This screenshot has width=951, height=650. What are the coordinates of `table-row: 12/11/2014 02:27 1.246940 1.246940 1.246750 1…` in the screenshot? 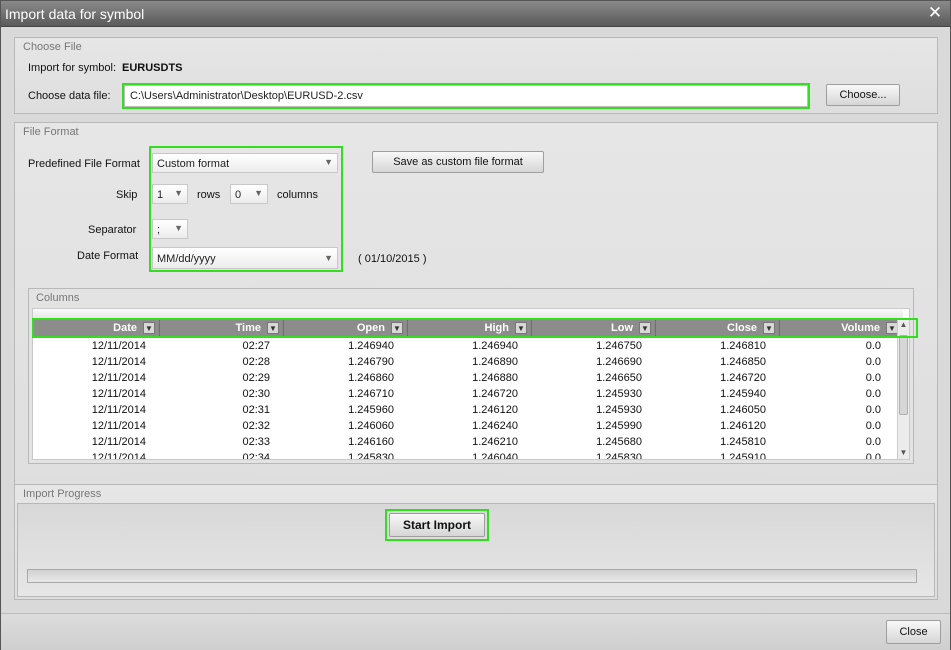 It's located at (468, 346).